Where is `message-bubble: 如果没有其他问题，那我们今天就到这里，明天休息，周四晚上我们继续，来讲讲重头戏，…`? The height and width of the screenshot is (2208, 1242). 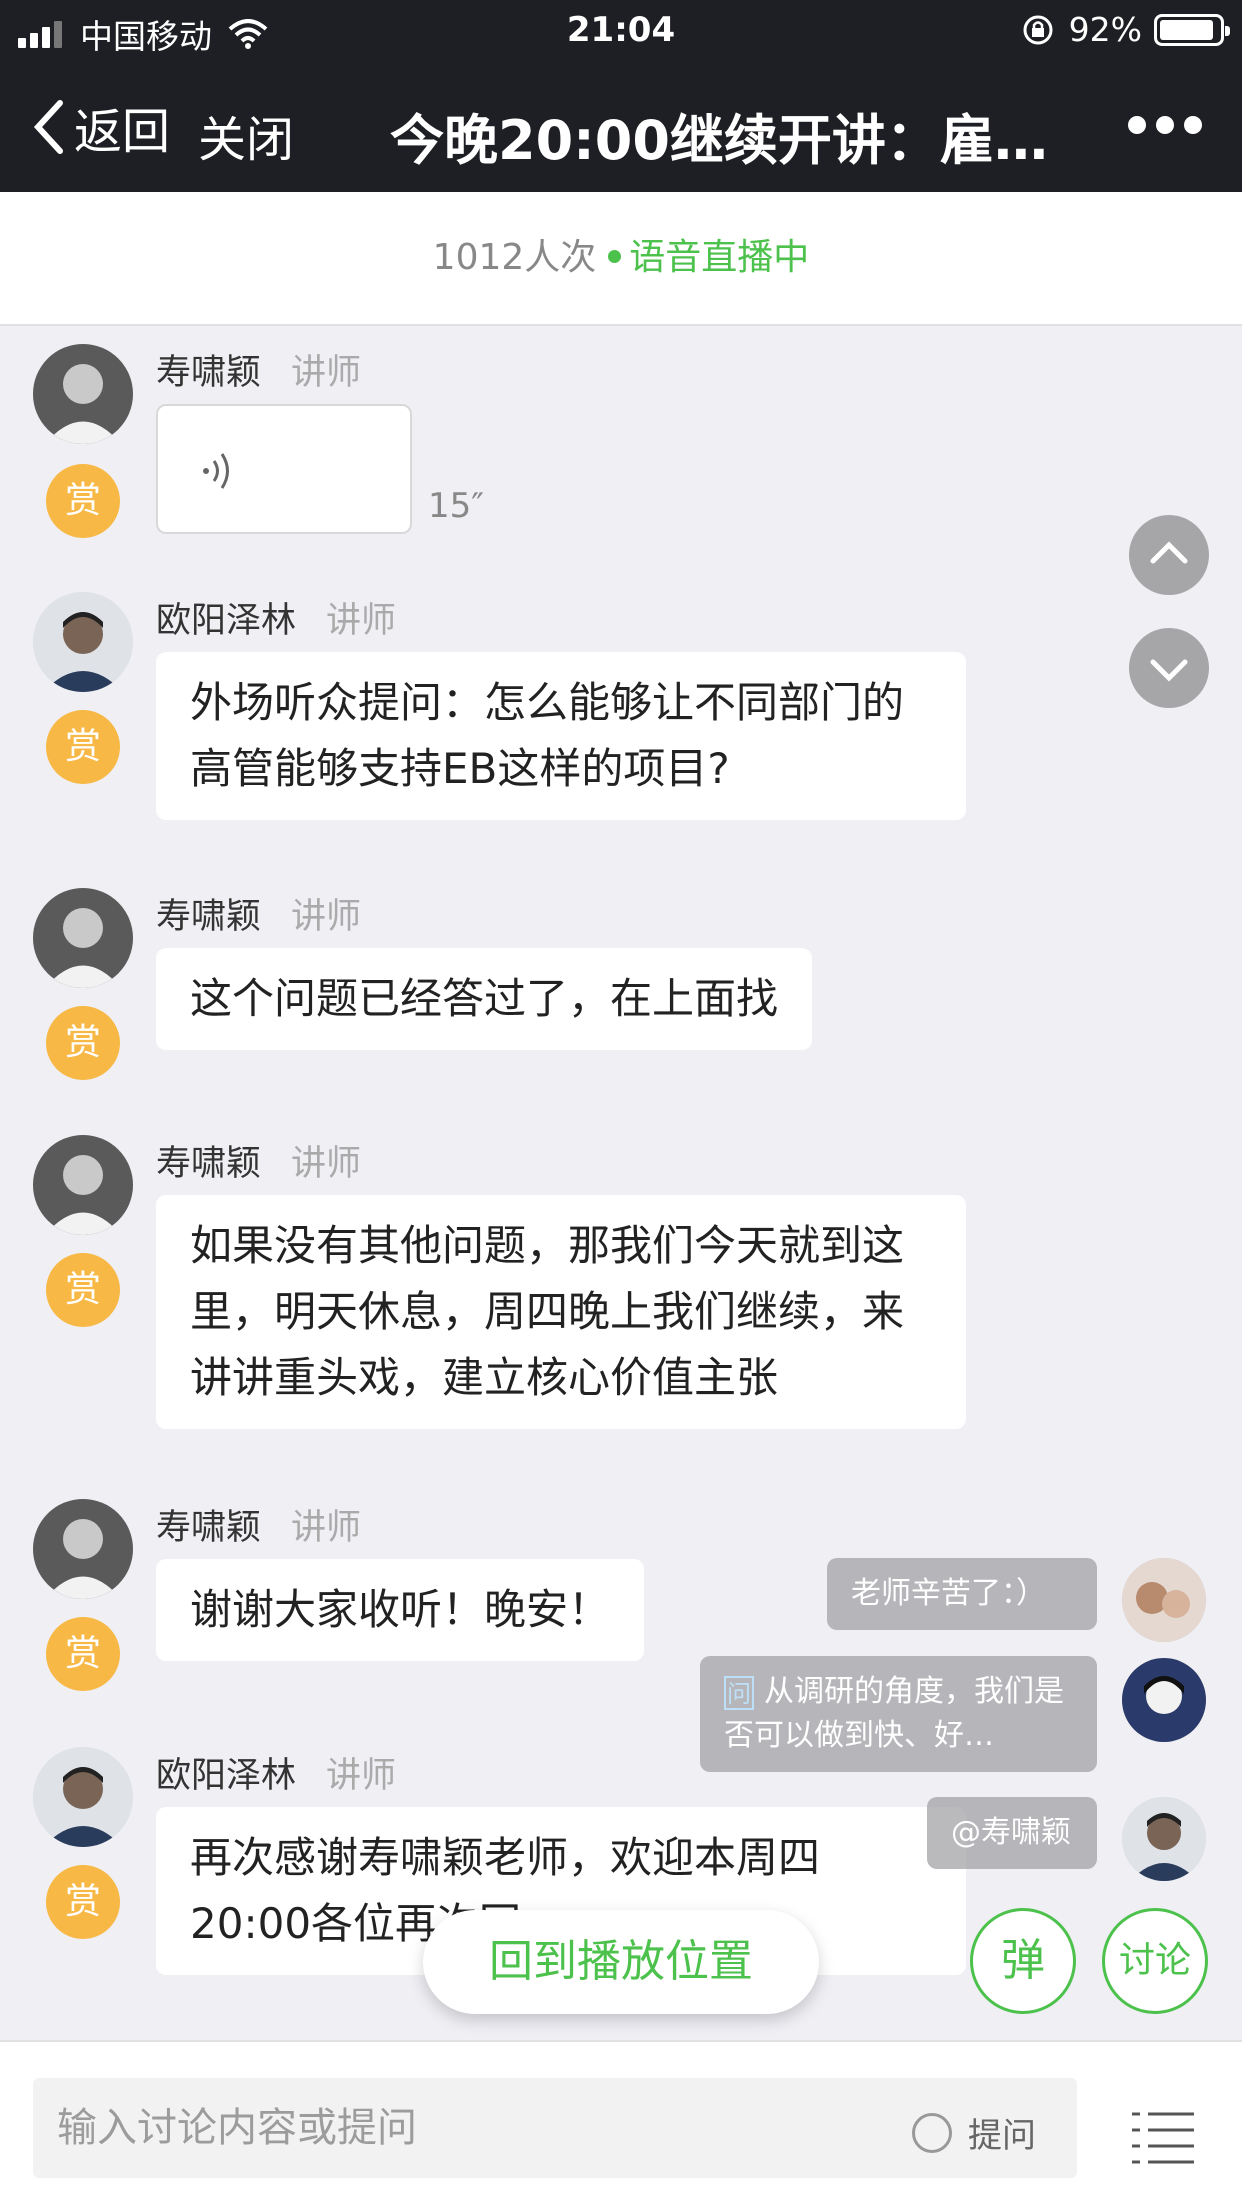 message-bubble: 如果没有其他问题，那我们今天就到这里，明天休息，周四晚上我们继续，来讲讲重头戏，… is located at coordinates (561, 1312).